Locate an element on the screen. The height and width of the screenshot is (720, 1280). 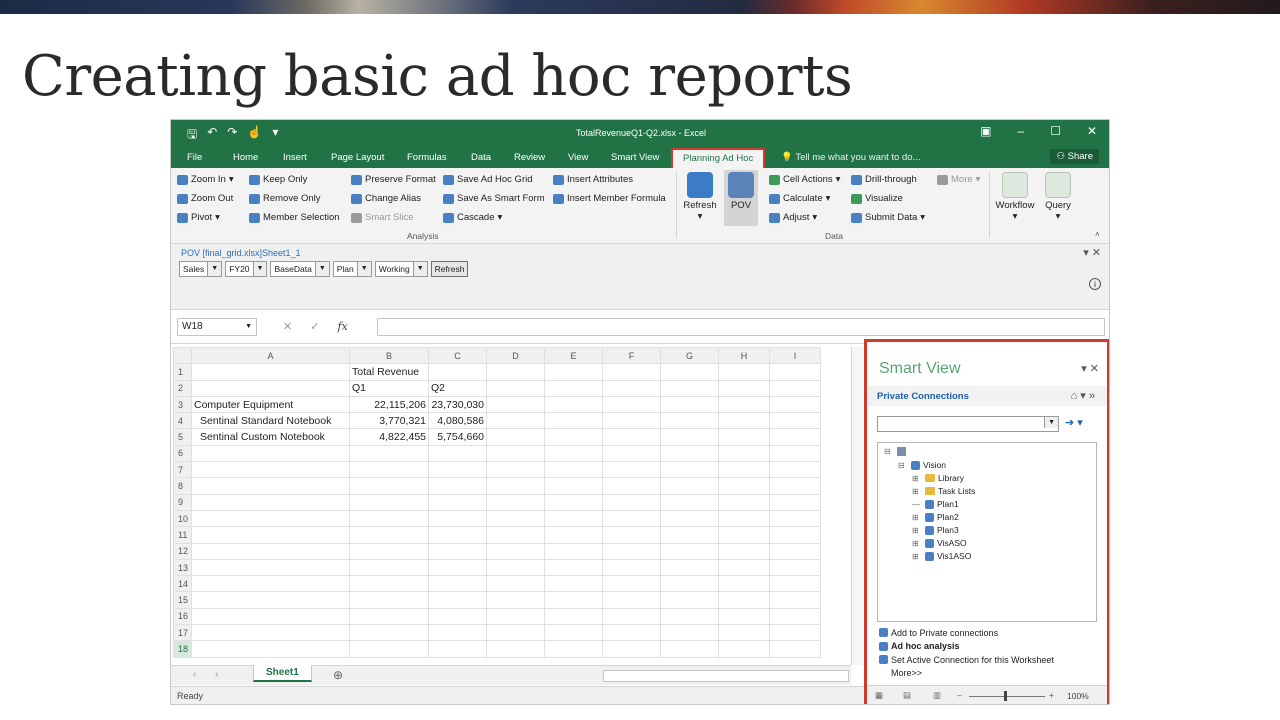
insert-member-formula-button: Insert Member Formula is located at coordinates (609, 198).